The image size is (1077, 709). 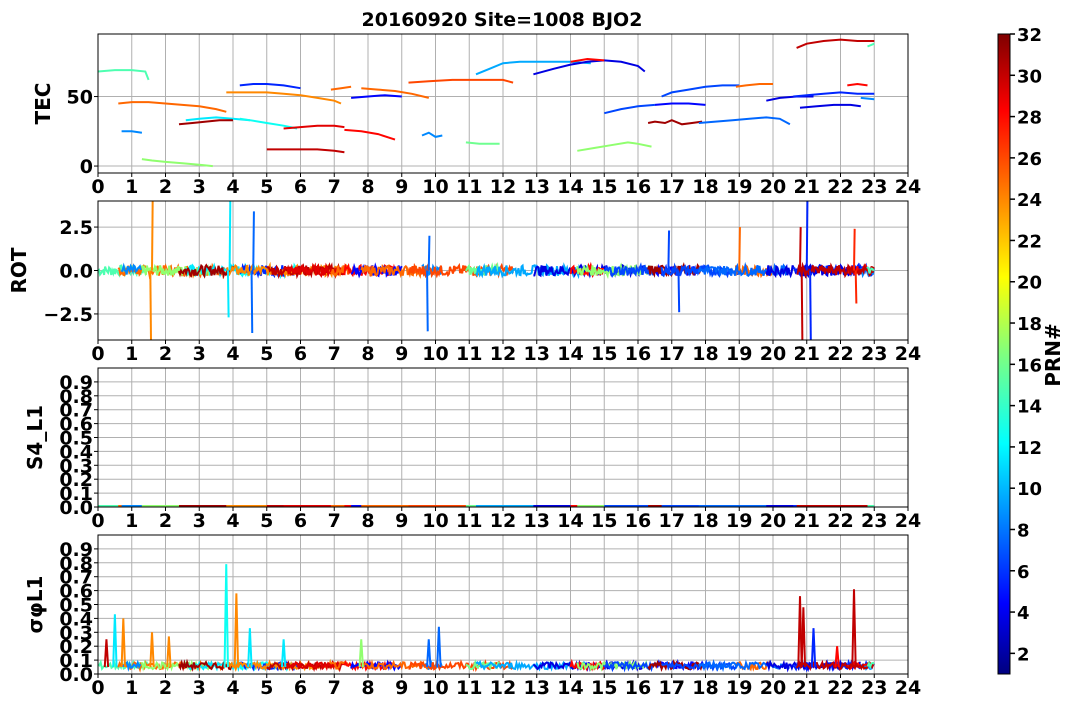 I want to click on colorbar-tick-label: 2, so click(x=1023, y=654).